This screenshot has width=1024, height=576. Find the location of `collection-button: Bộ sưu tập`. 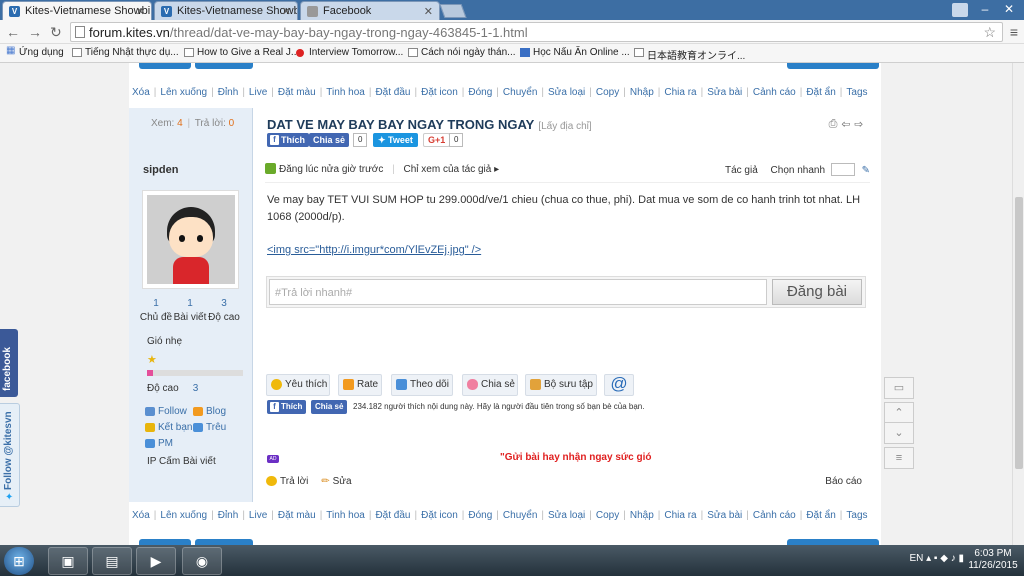

collection-button: Bộ sưu tập is located at coordinates (561, 385).